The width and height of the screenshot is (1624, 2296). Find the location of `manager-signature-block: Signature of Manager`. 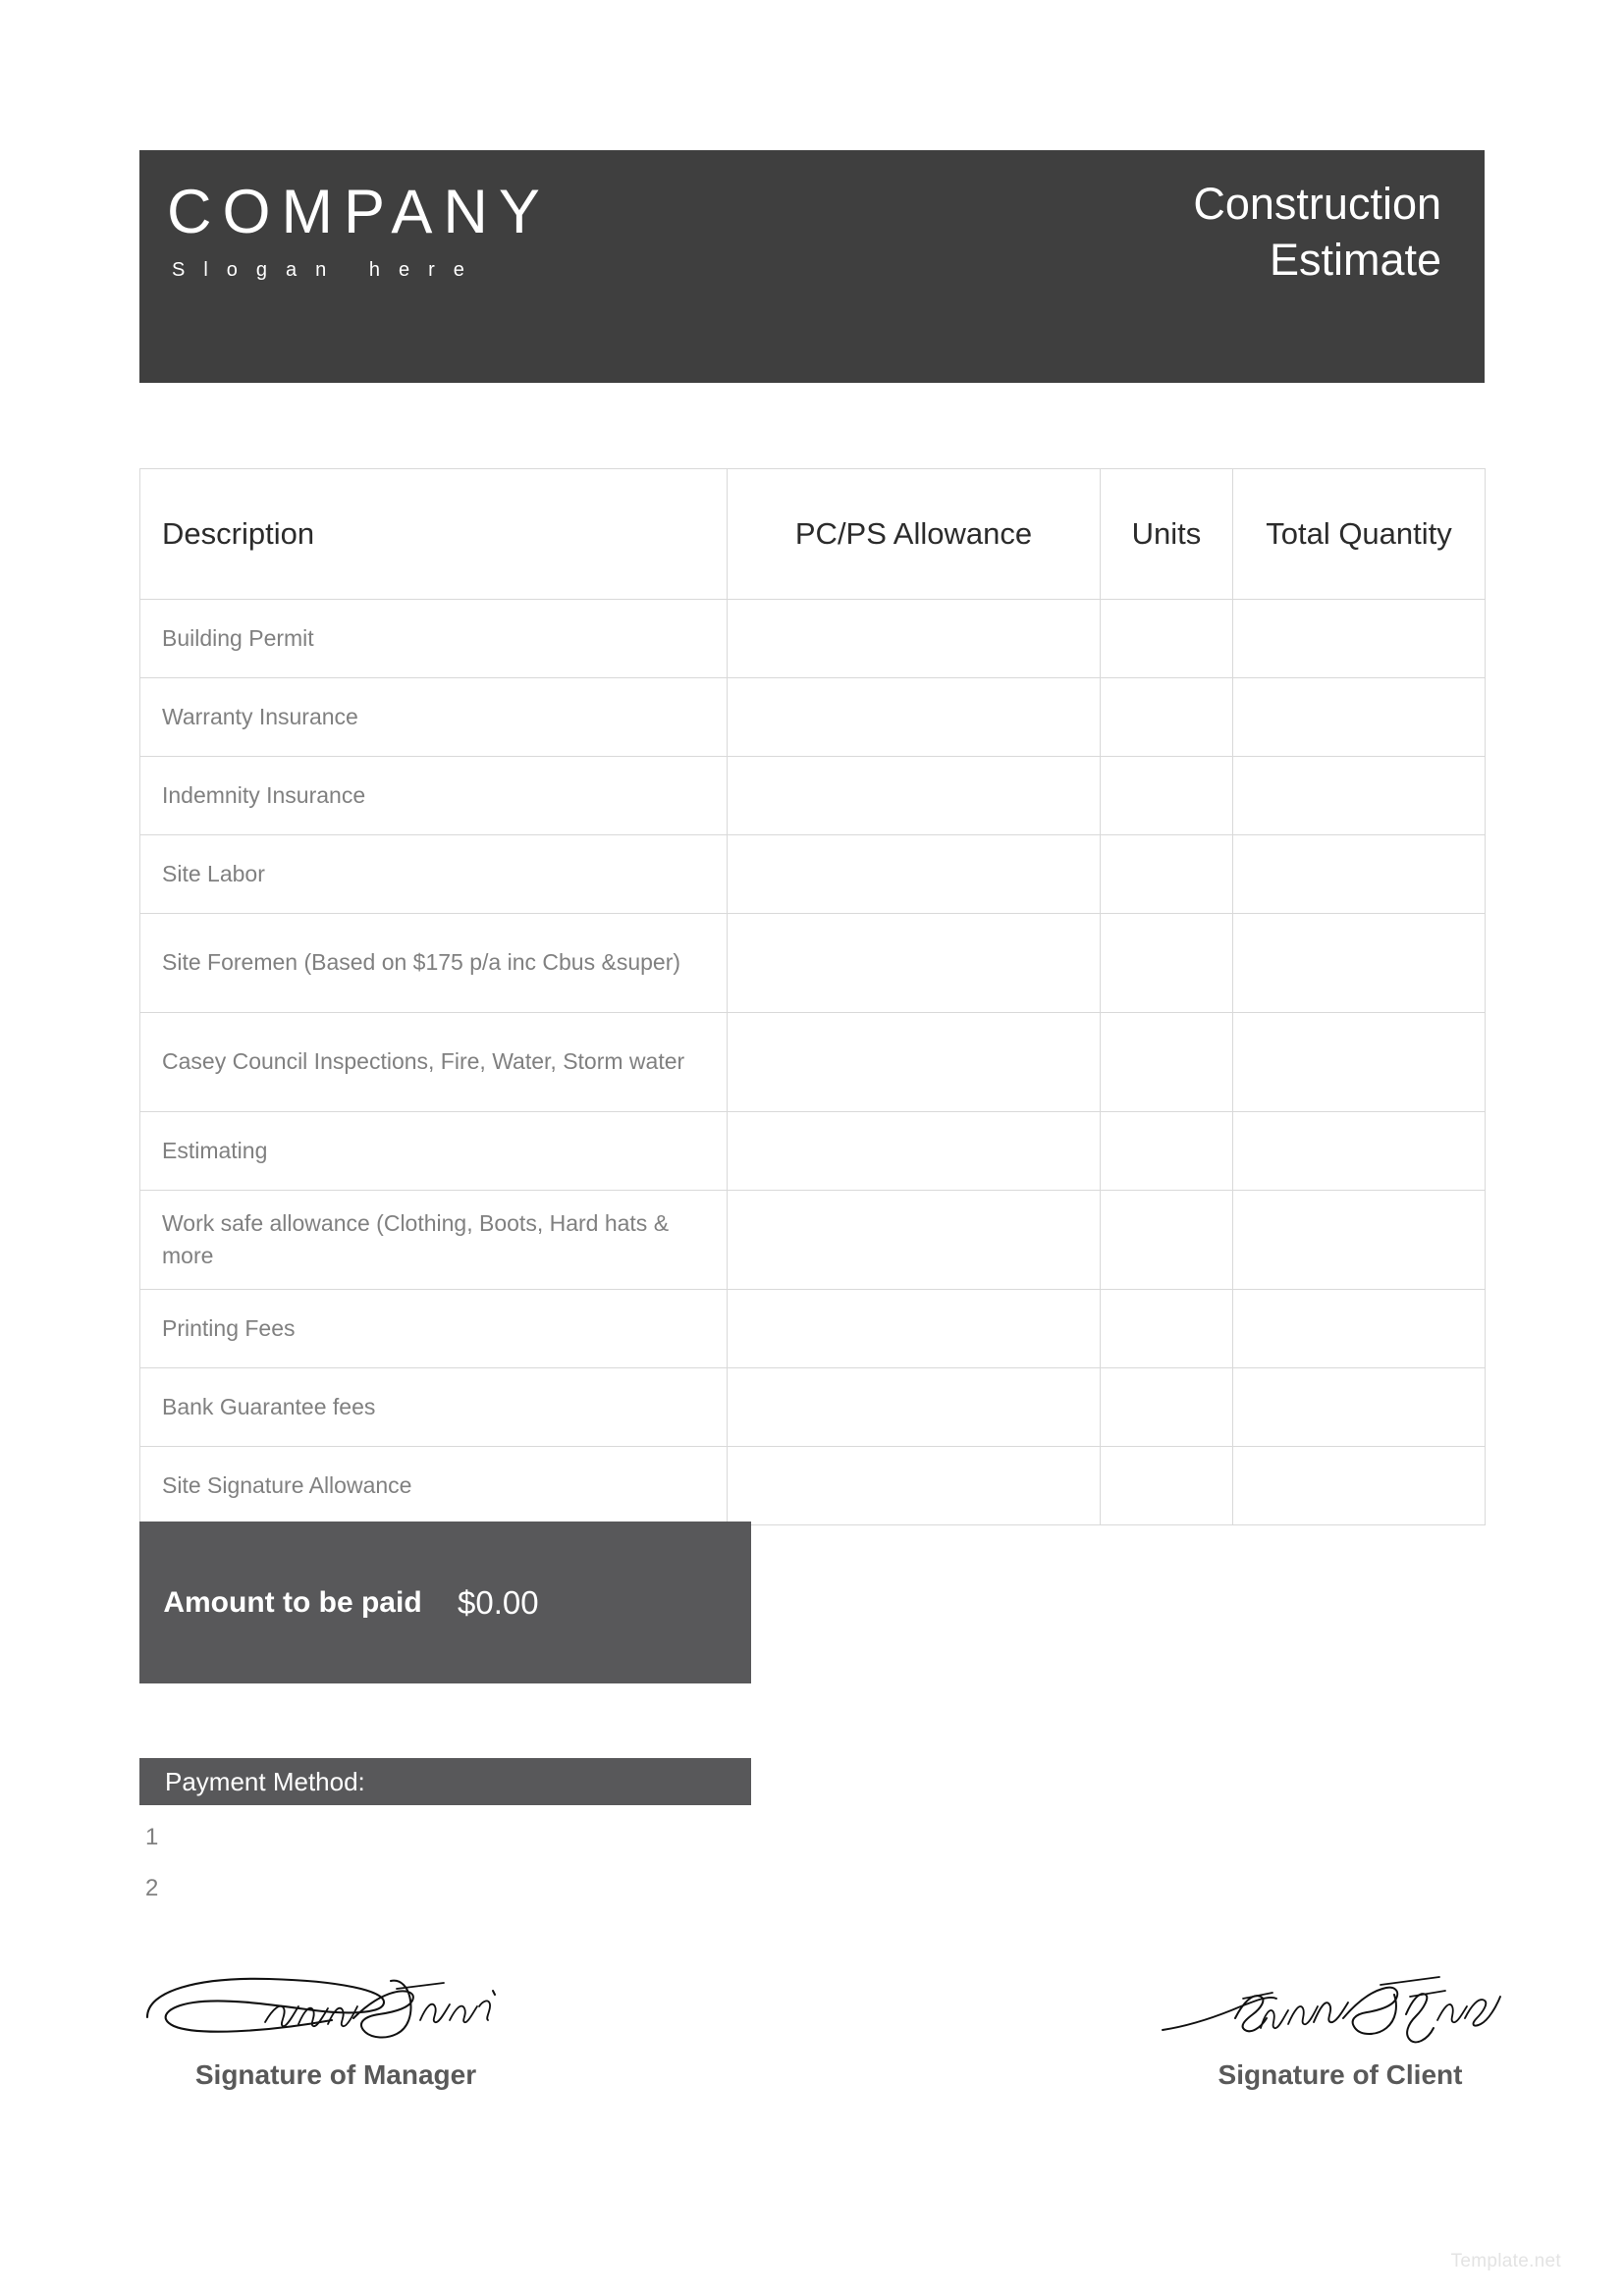

manager-signature-block: Signature of Manager is located at coordinates (335, 2027).